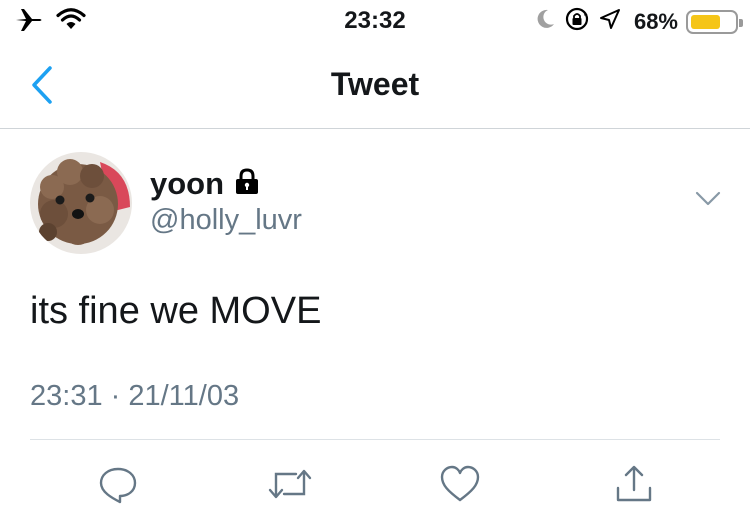 This screenshot has height=524, width=750. Describe the element at coordinates (176, 311) in the screenshot. I see `tweet-text: its fine we MOVE` at that location.